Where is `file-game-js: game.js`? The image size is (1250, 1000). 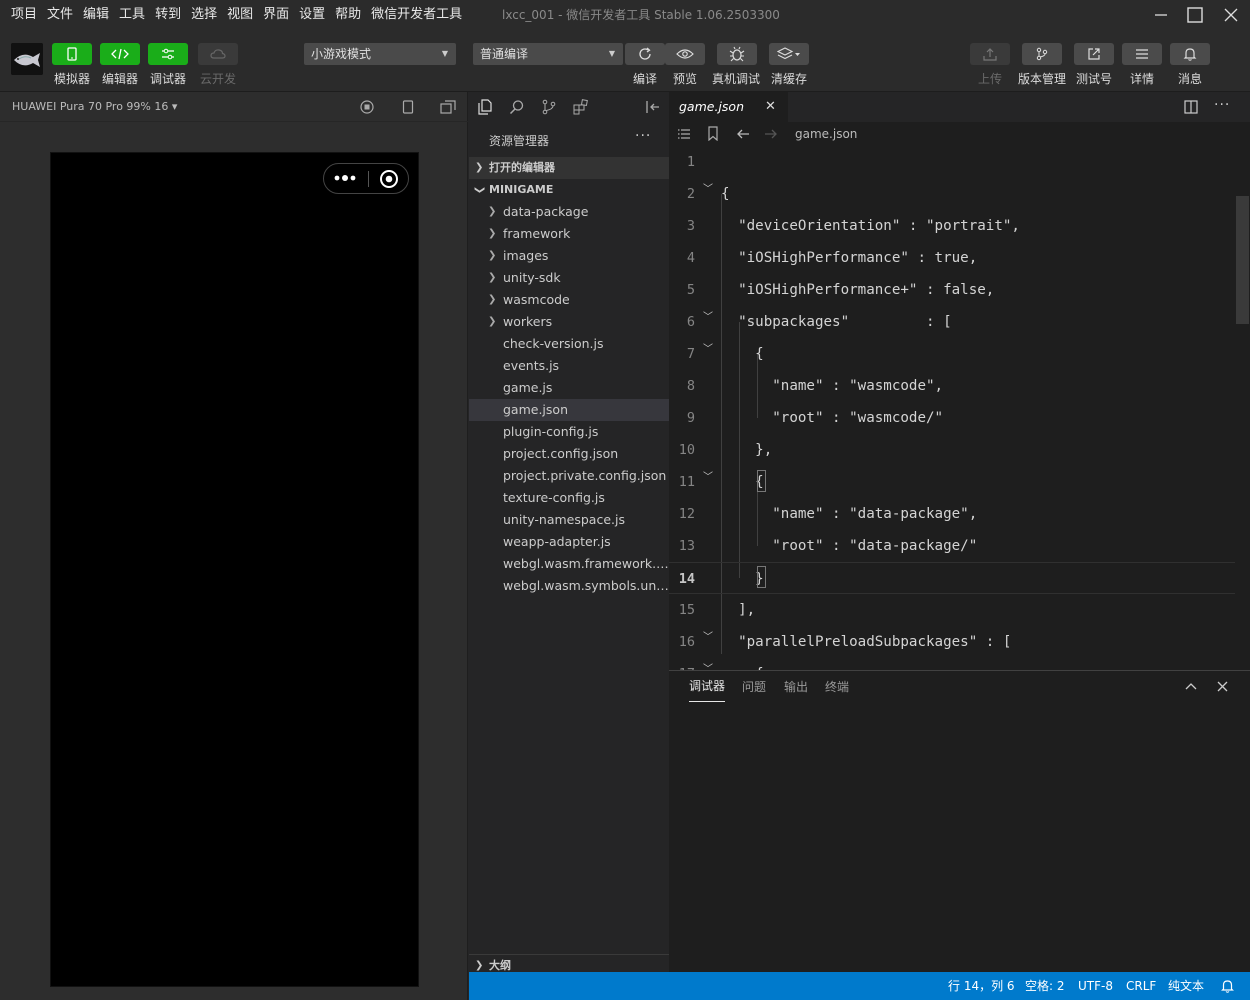
file-game-js: game.js is located at coordinates (569, 388).